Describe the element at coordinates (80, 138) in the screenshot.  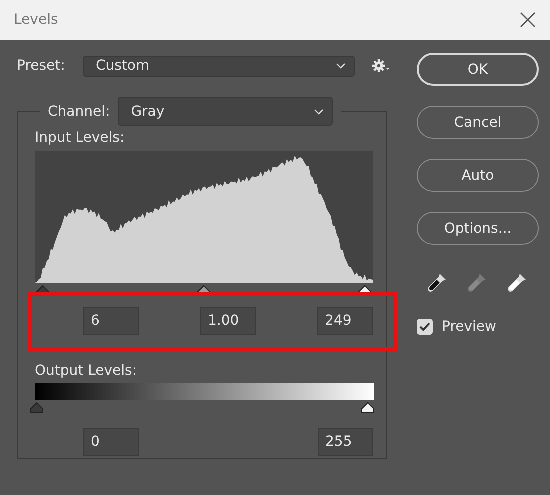
I see `input-levels-label: Input Levels:` at that location.